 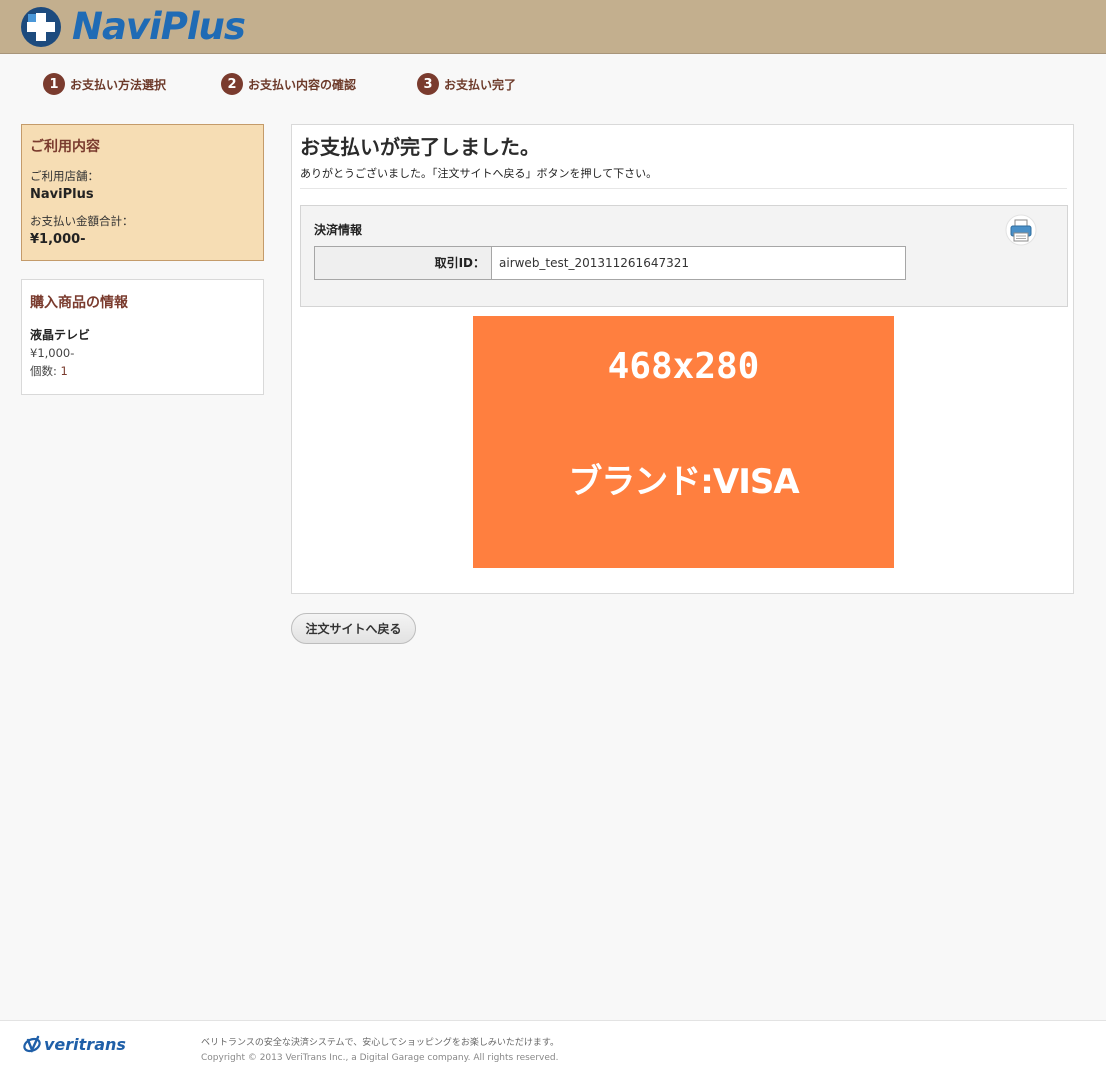 I want to click on divider, so click(x=683, y=188).